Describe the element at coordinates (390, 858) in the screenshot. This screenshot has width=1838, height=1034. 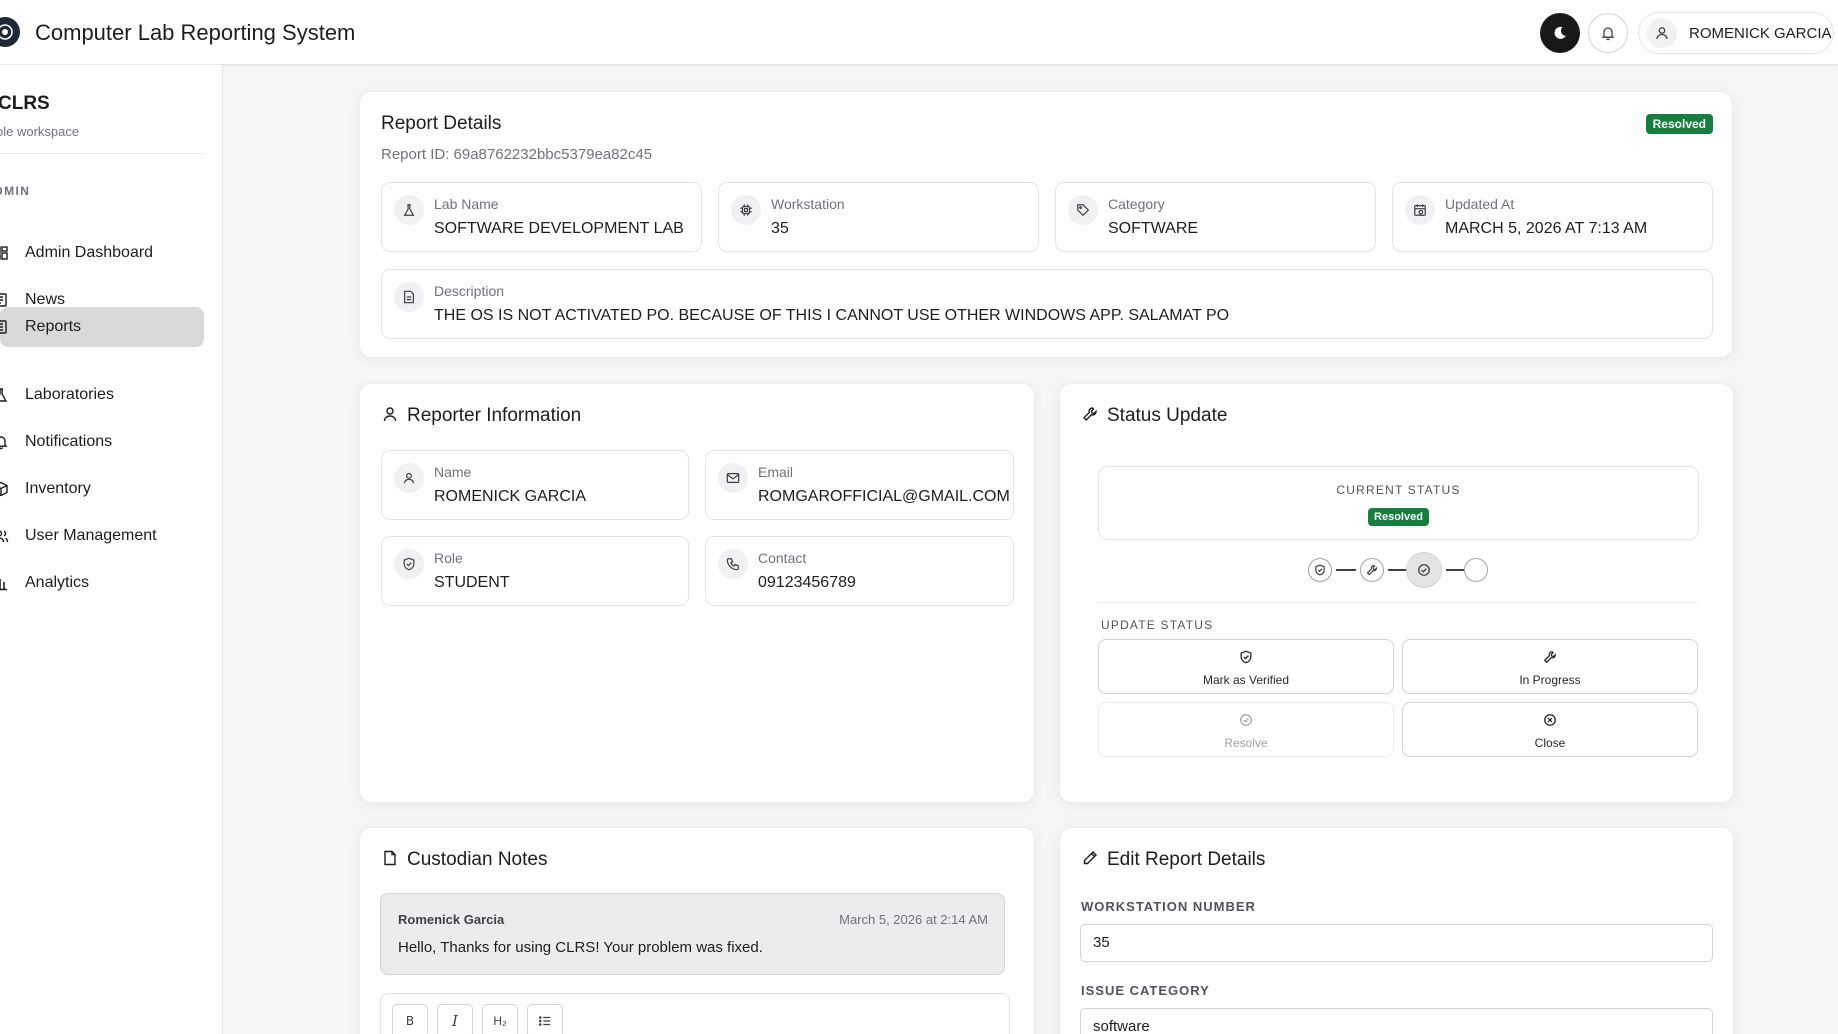
I see `note-icon` at that location.